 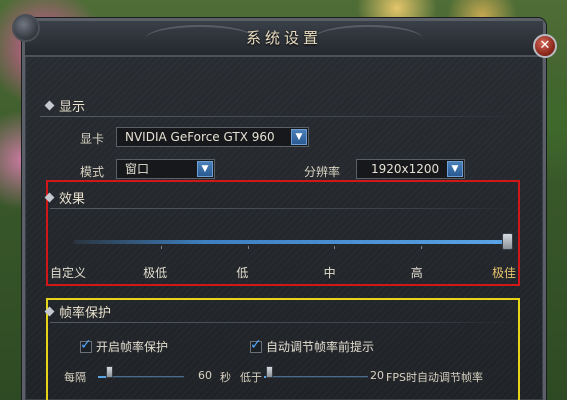 I want to click on gpu-dropdown-value: NVIDIA GeForce GTX 960, so click(x=200, y=137).